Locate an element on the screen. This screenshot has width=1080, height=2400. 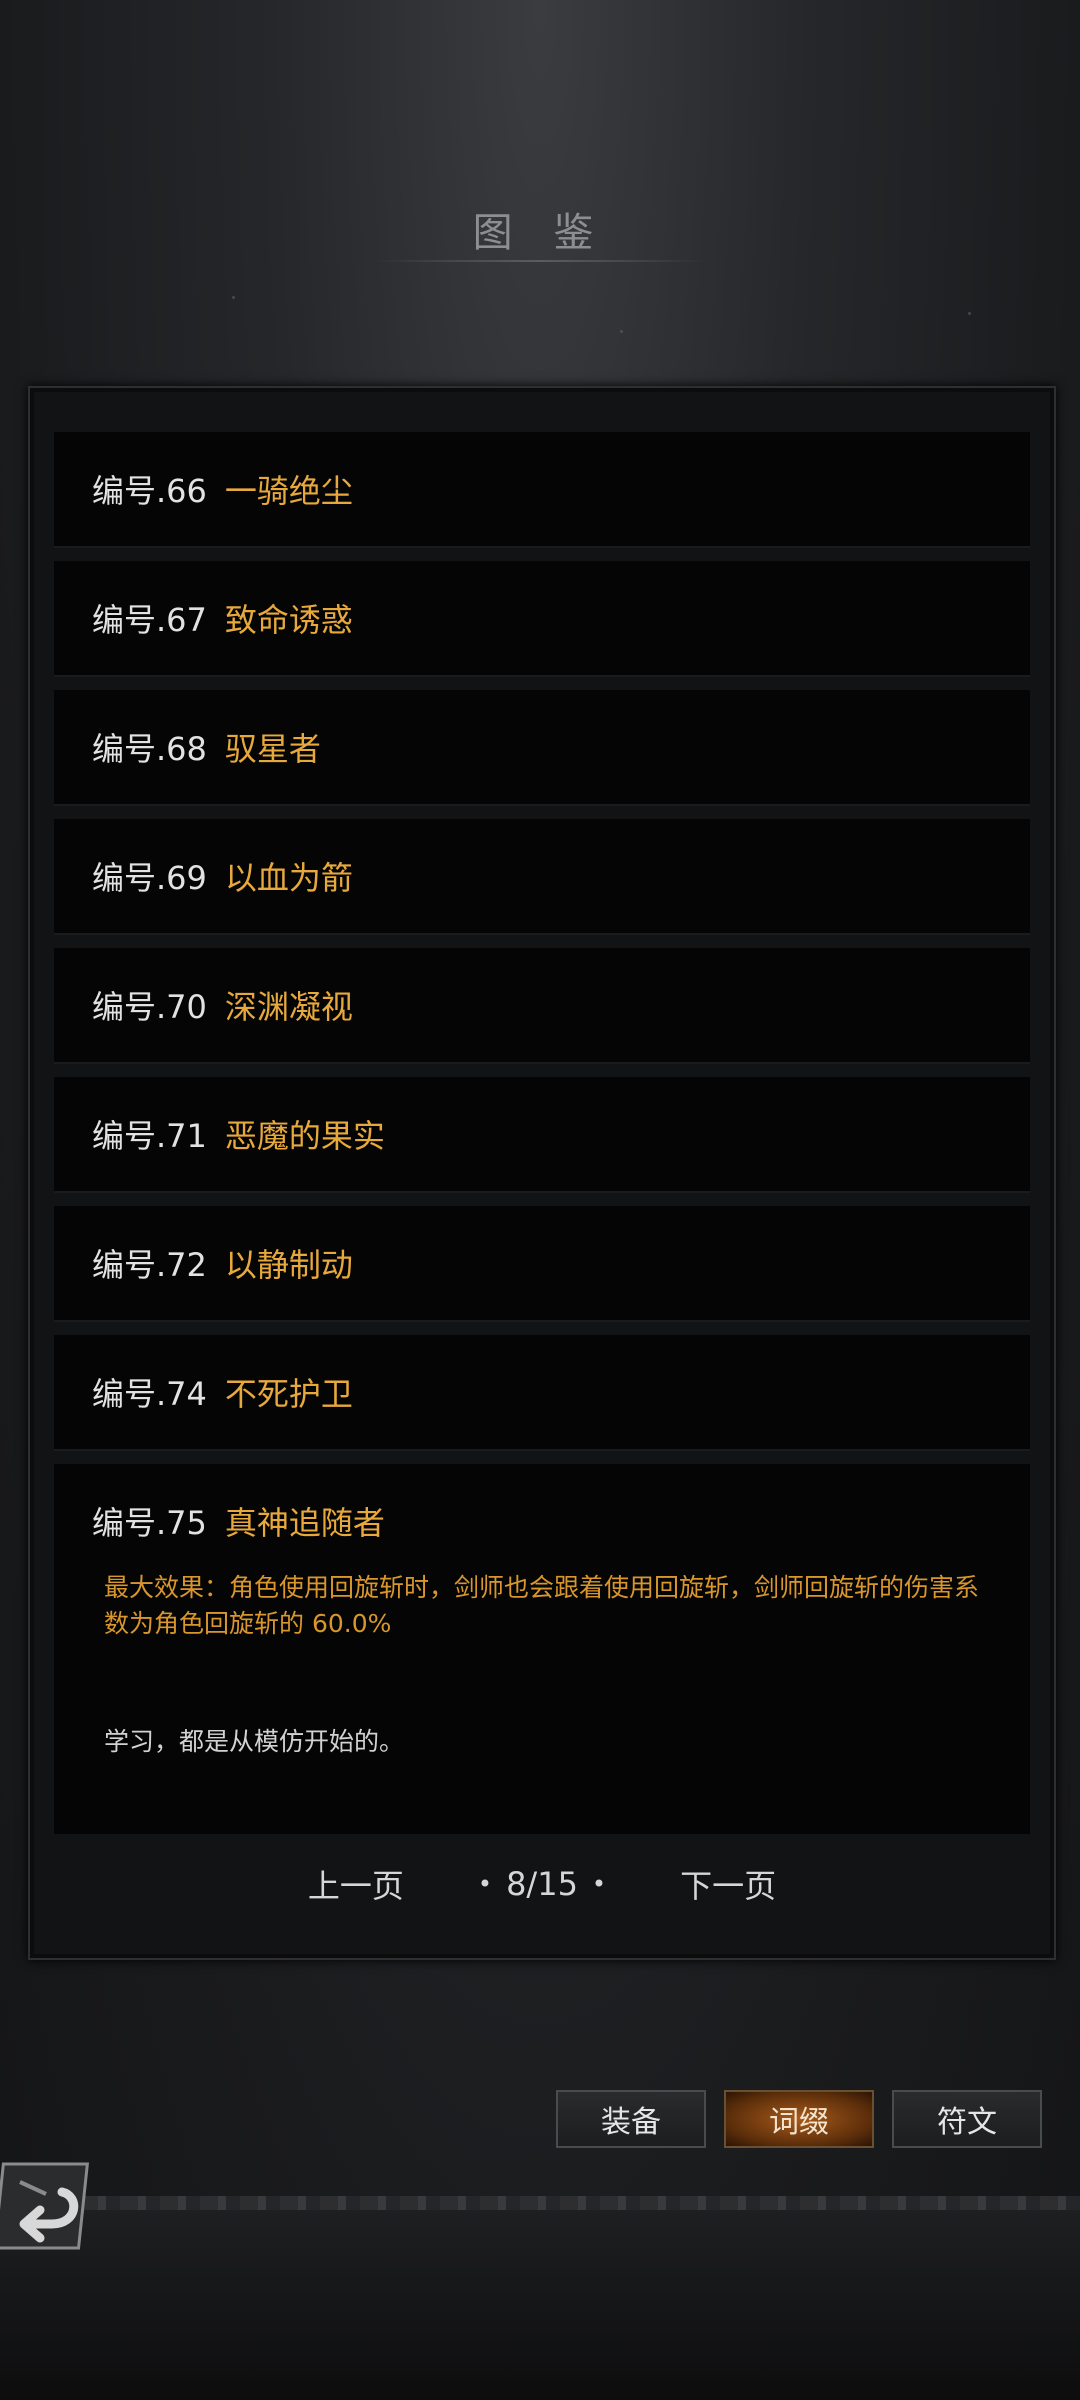
next-page-button: 下一页 is located at coordinates (728, 1884).